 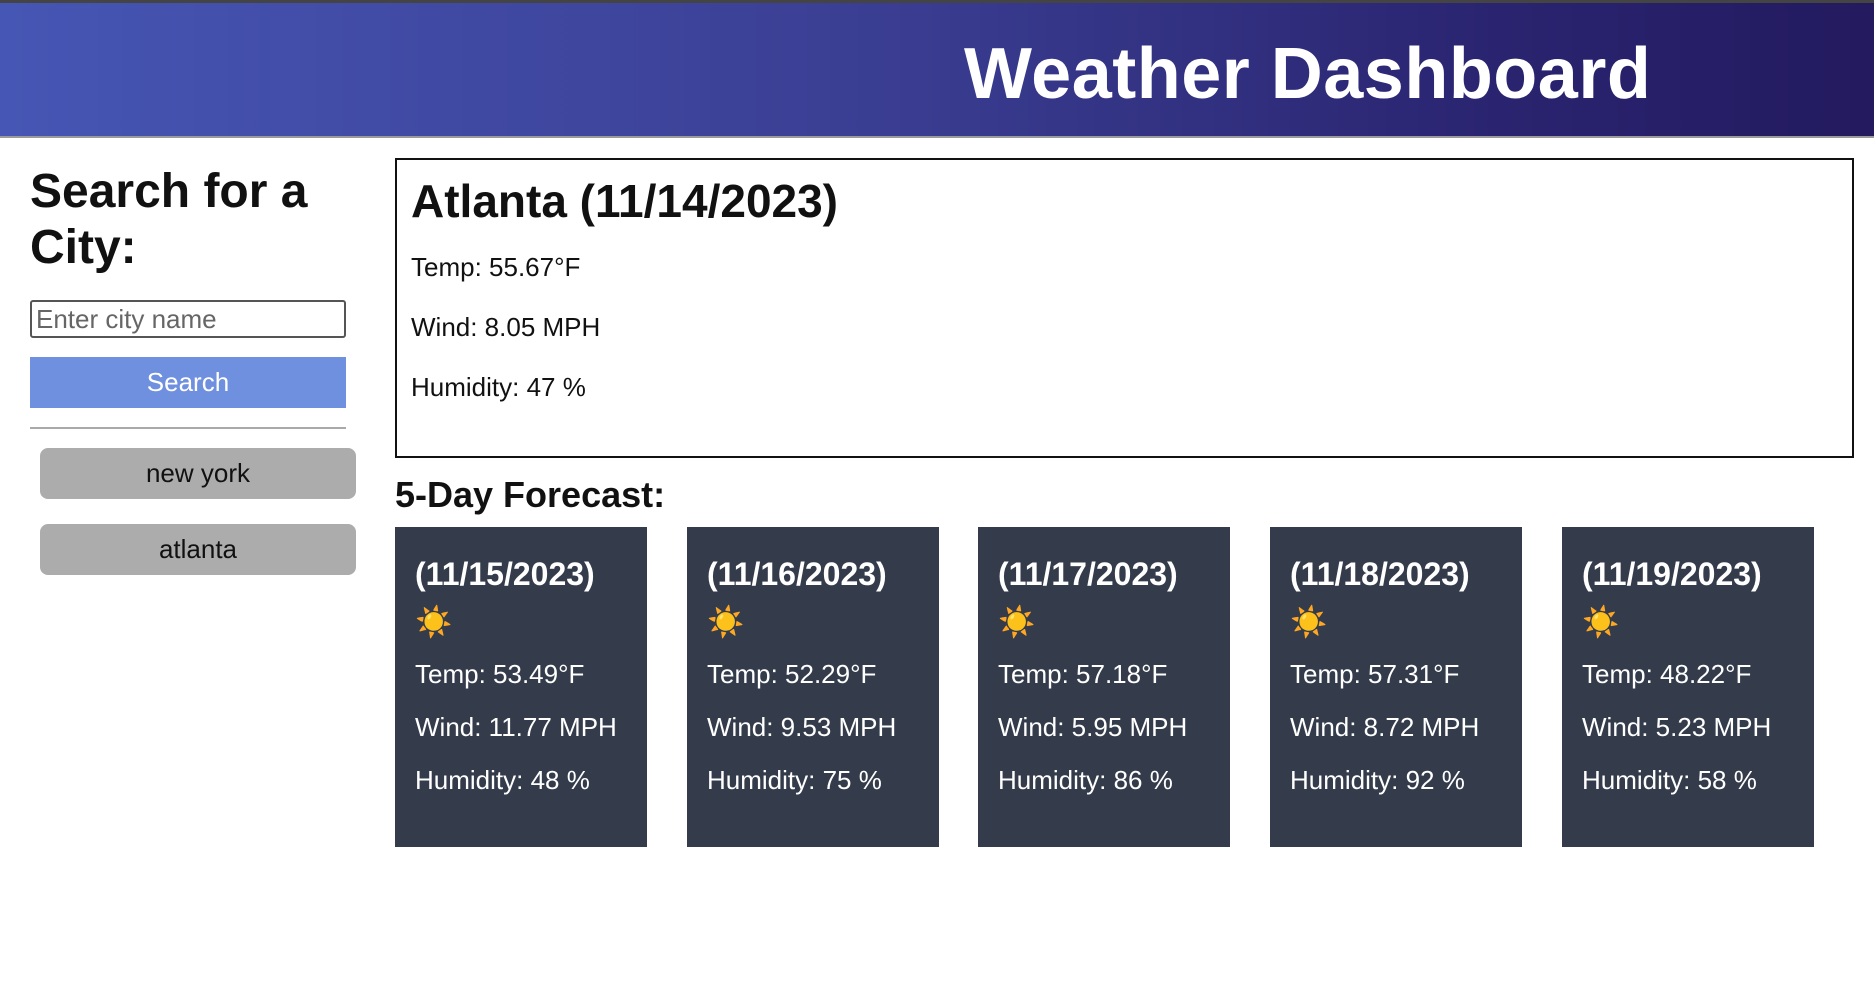 I want to click on forecast-humidity: Humidity: 58 %, so click(x=1669, y=780).